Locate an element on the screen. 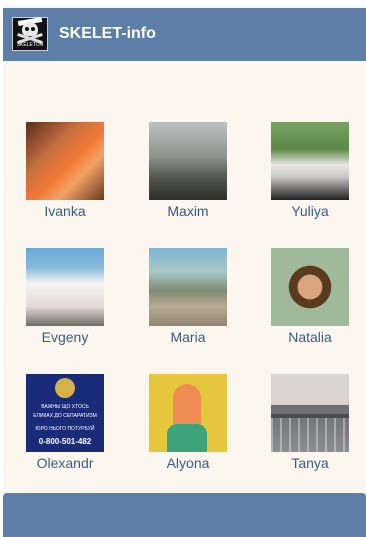 Image resolution: width=366 pixels, height=537 pixels. profile-name: Ivanka is located at coordinates (65, 211).